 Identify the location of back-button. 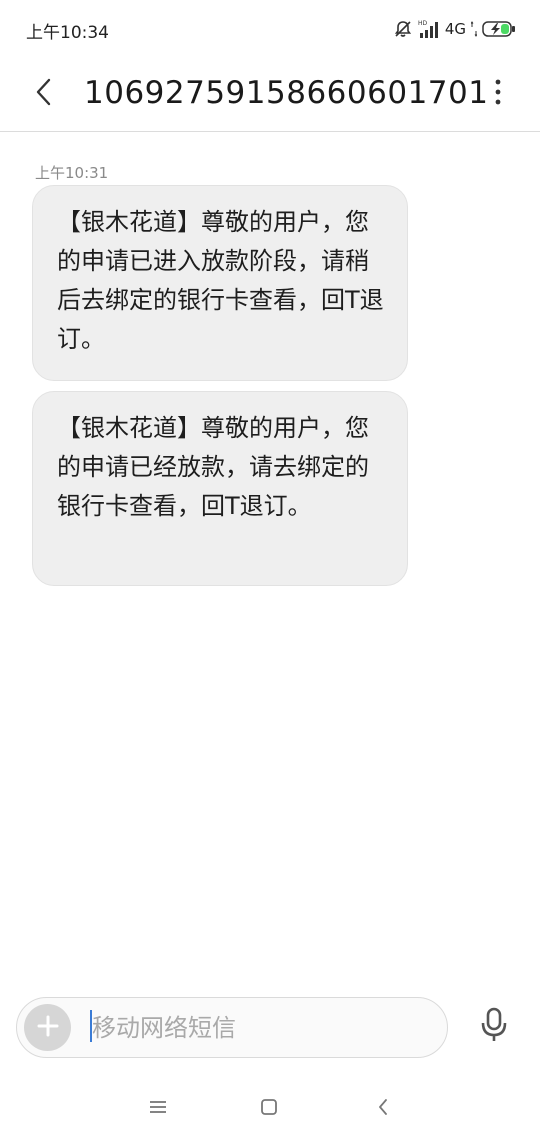
(44, 94).